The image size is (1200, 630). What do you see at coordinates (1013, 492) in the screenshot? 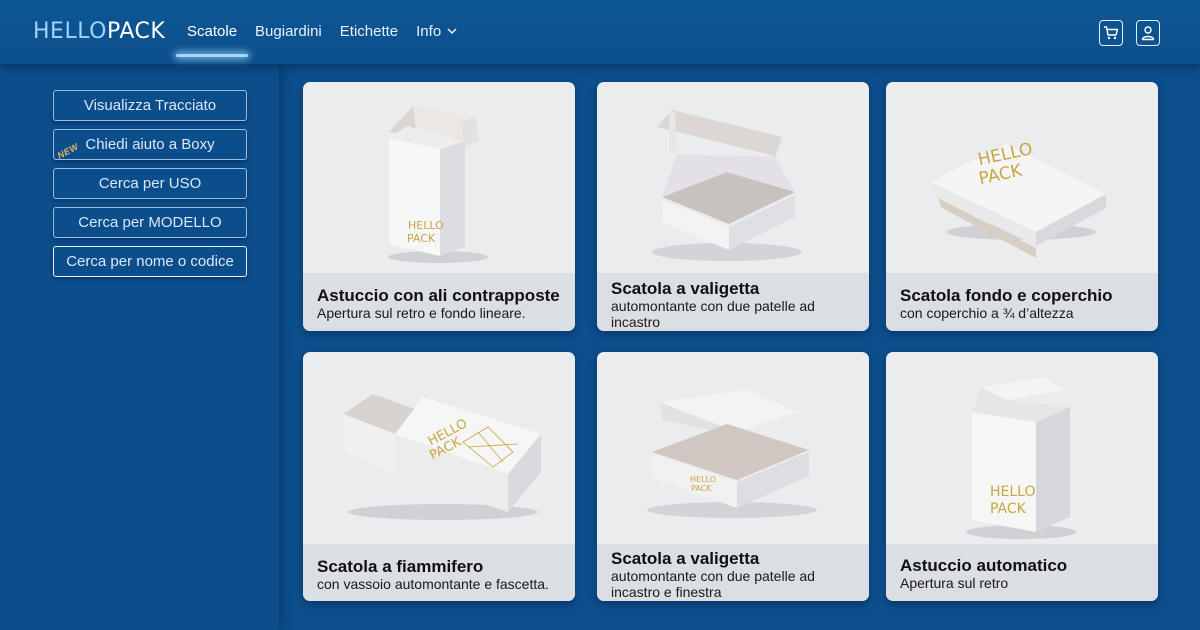
I see `carton-logo-line1: HELLO` at bounding box center [1013, 492].